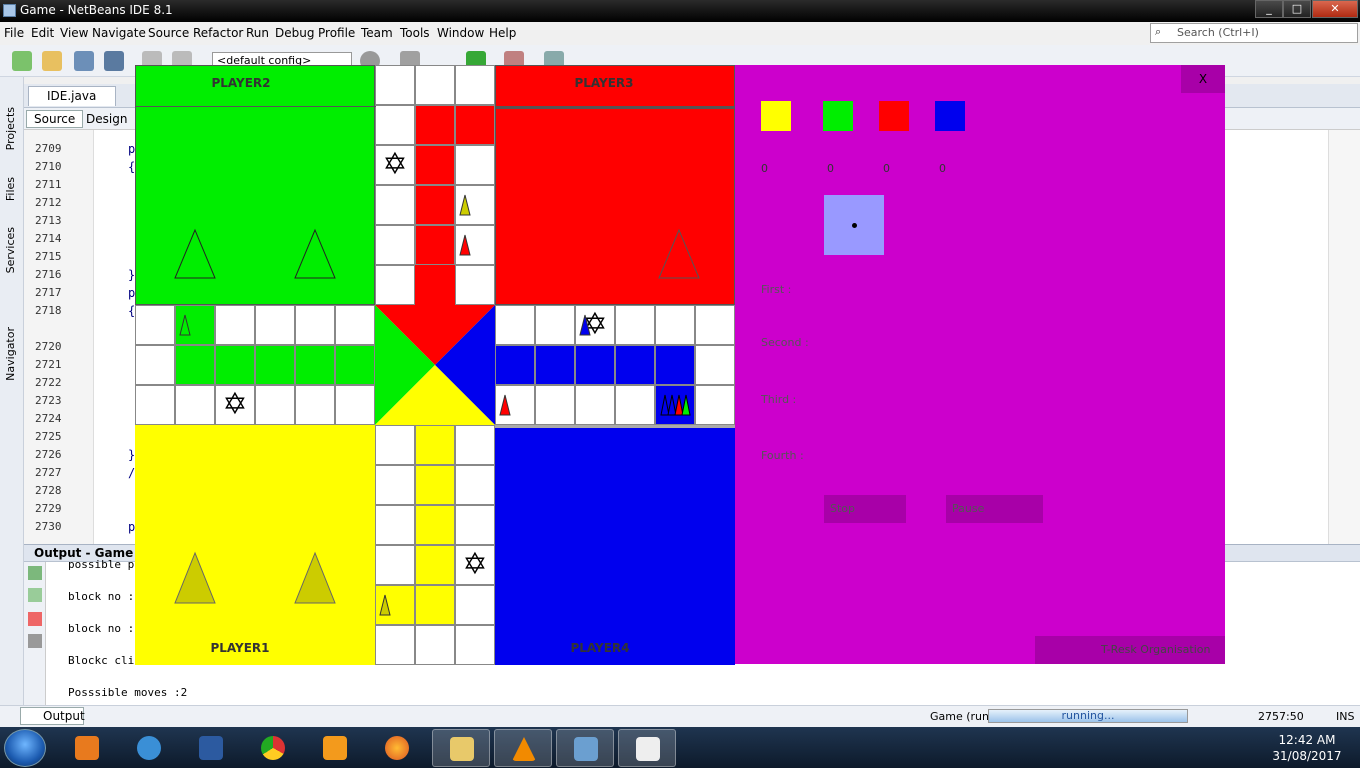 This screenshot has width=1360, height=768. What do you see at coordinates (106, 119) in the screenshot?
I see `design-tab: Design` at bounding box center [106, 119].